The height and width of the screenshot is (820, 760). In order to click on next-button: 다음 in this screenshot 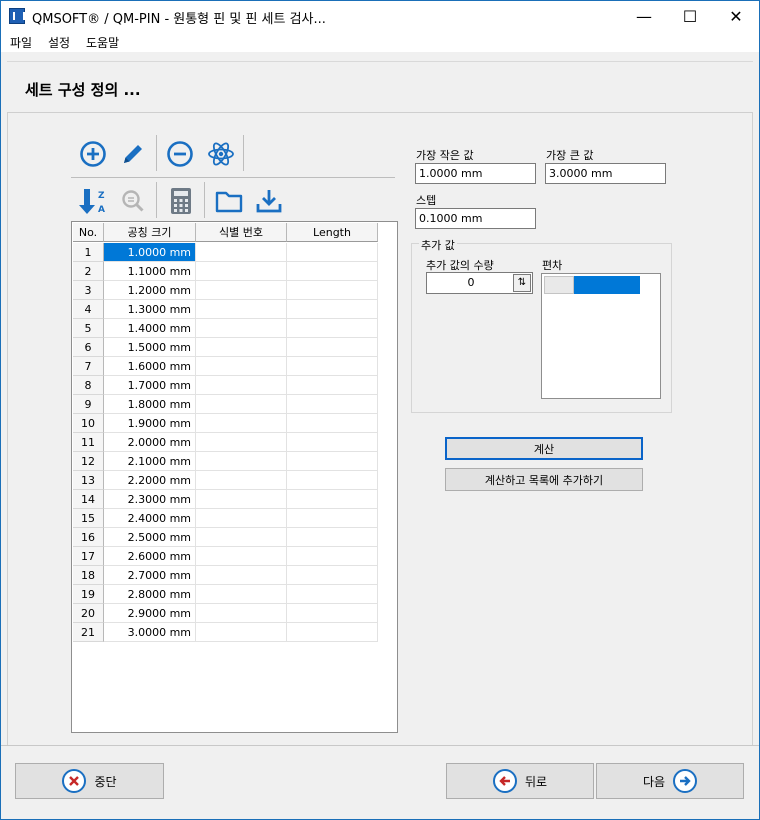, I will do `click(670, 781)`.